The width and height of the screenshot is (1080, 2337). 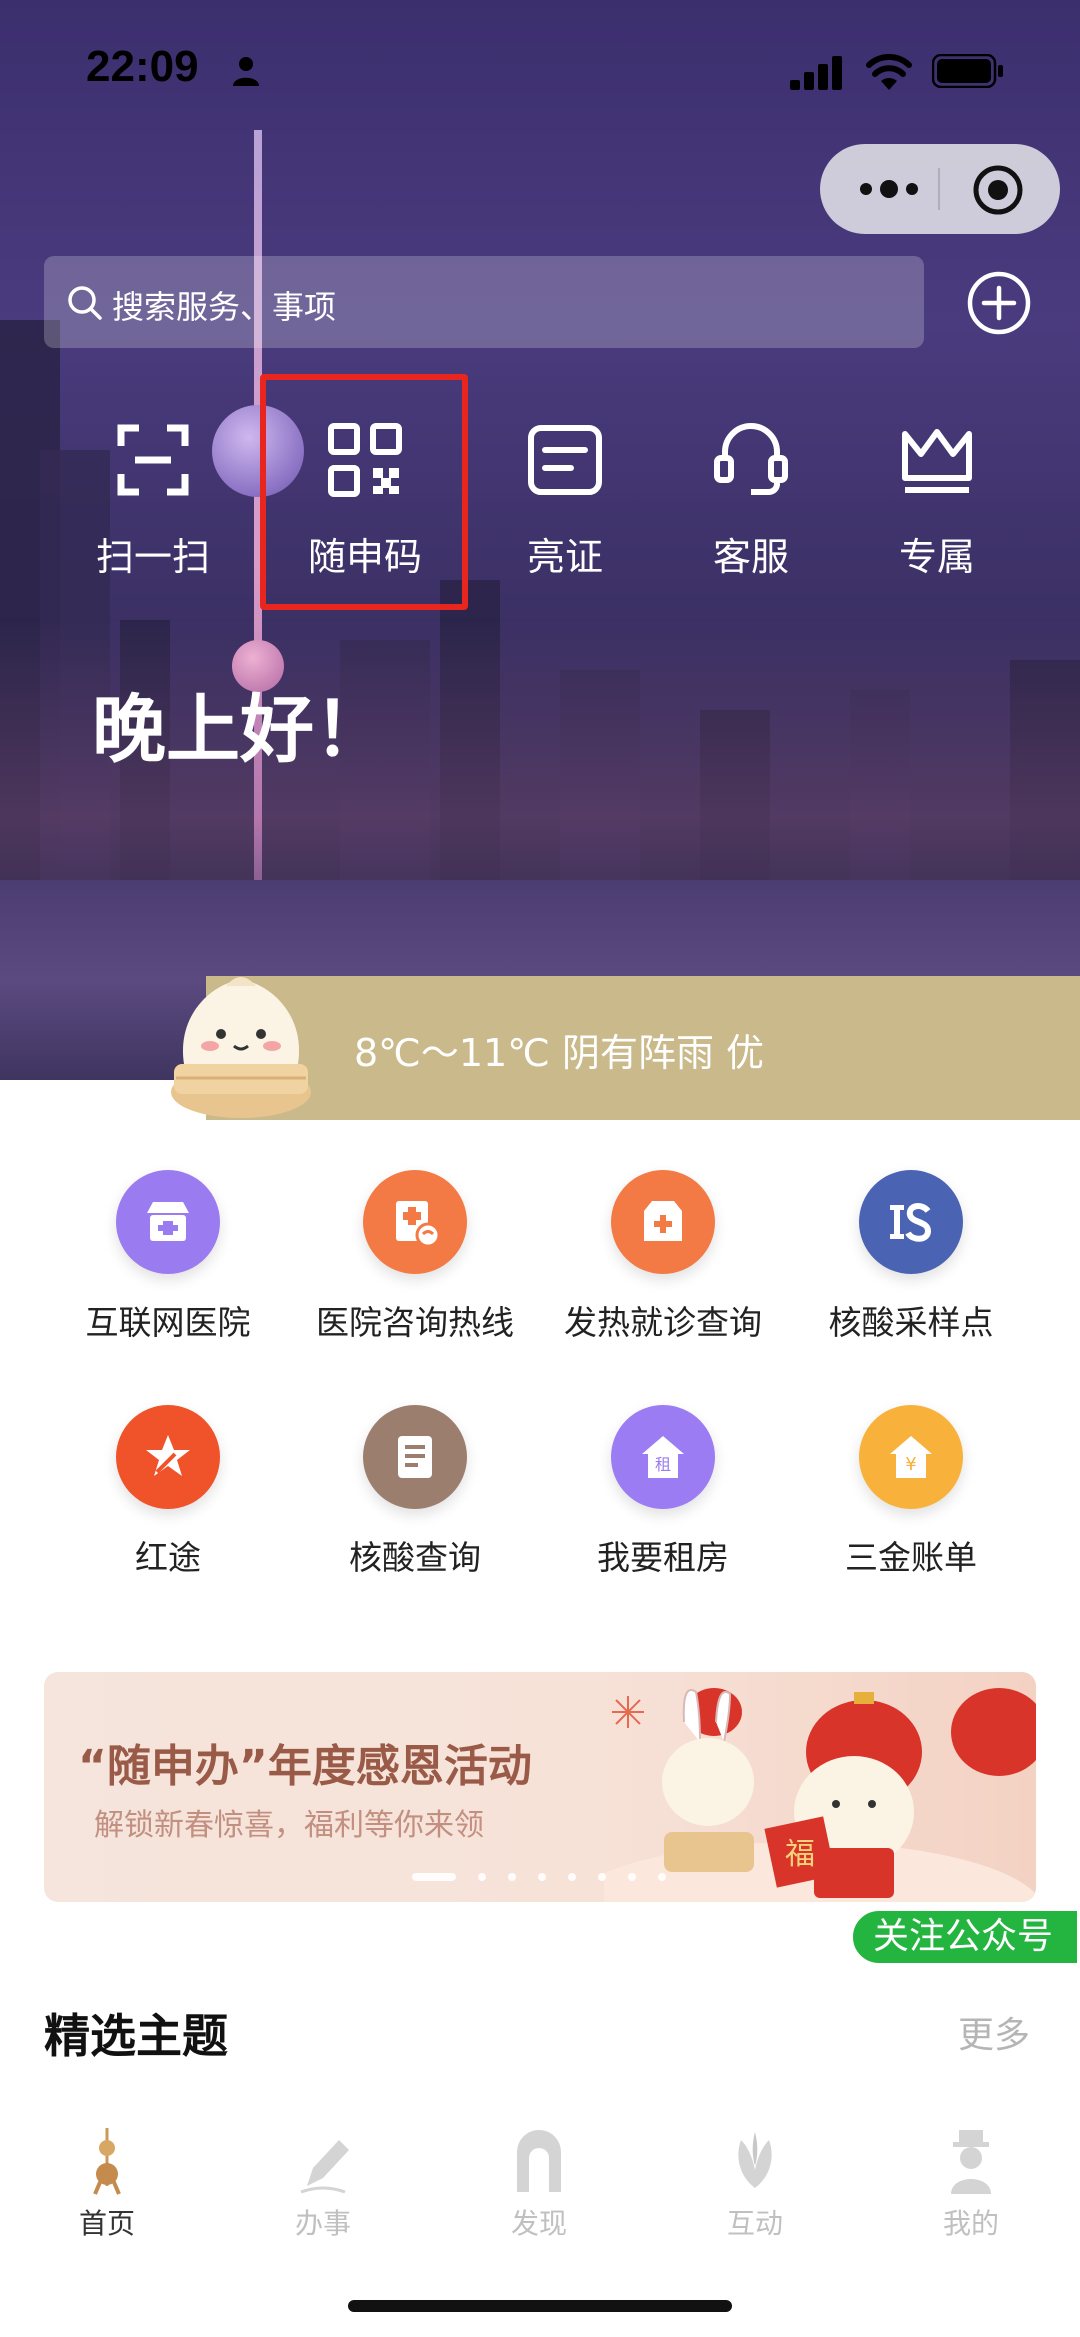 I want to click on tab-services: 办事, so click(x=323, y=2184).